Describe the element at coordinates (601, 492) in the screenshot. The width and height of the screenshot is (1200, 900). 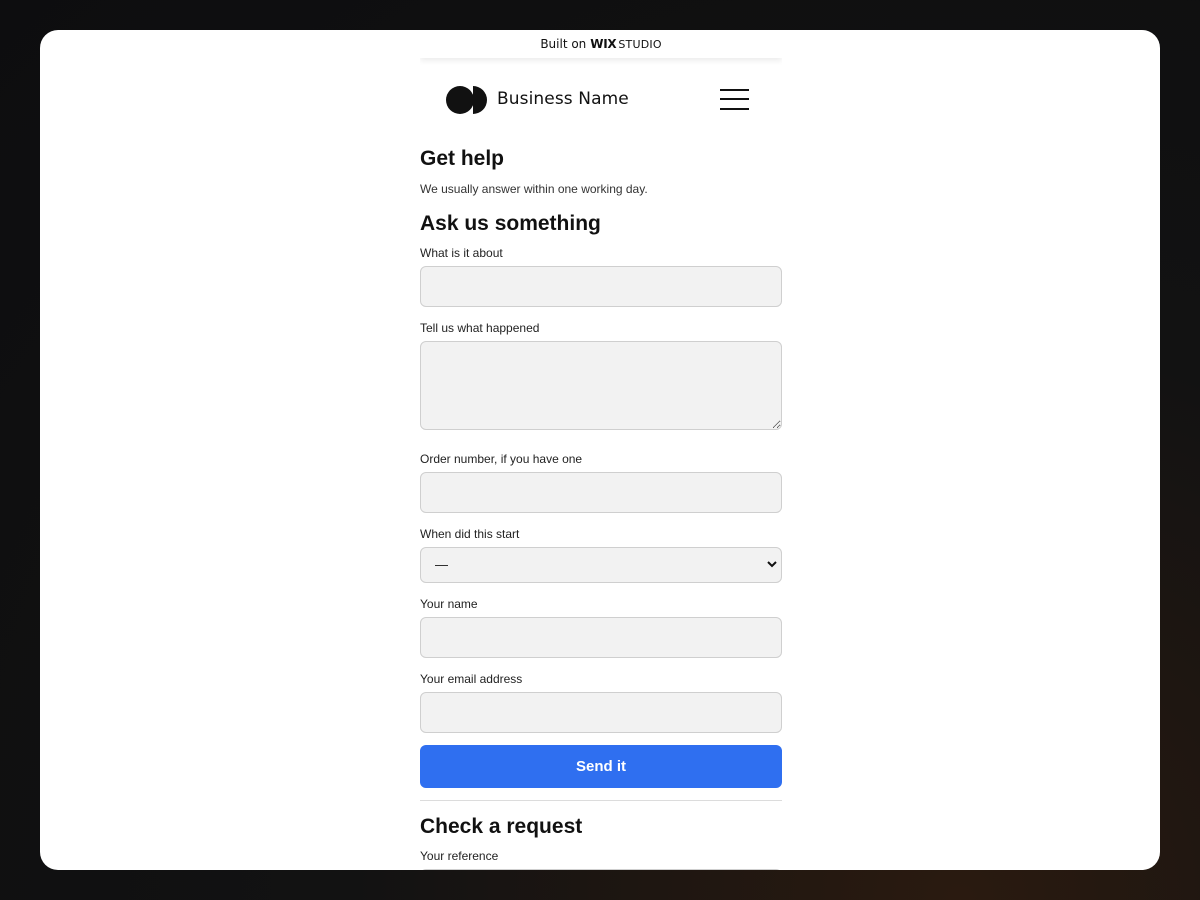
I see `order-number-input` at that location.